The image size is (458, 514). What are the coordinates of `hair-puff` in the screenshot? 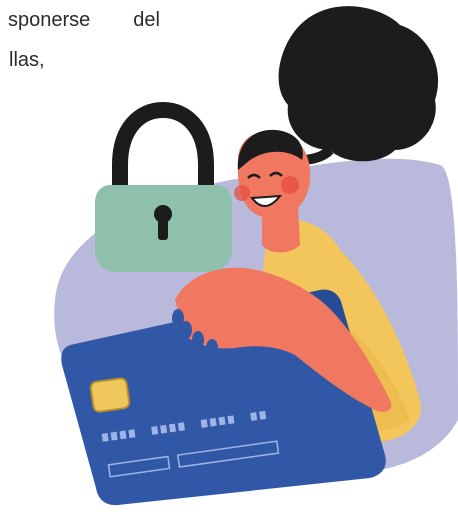 It's located at (358, 84).